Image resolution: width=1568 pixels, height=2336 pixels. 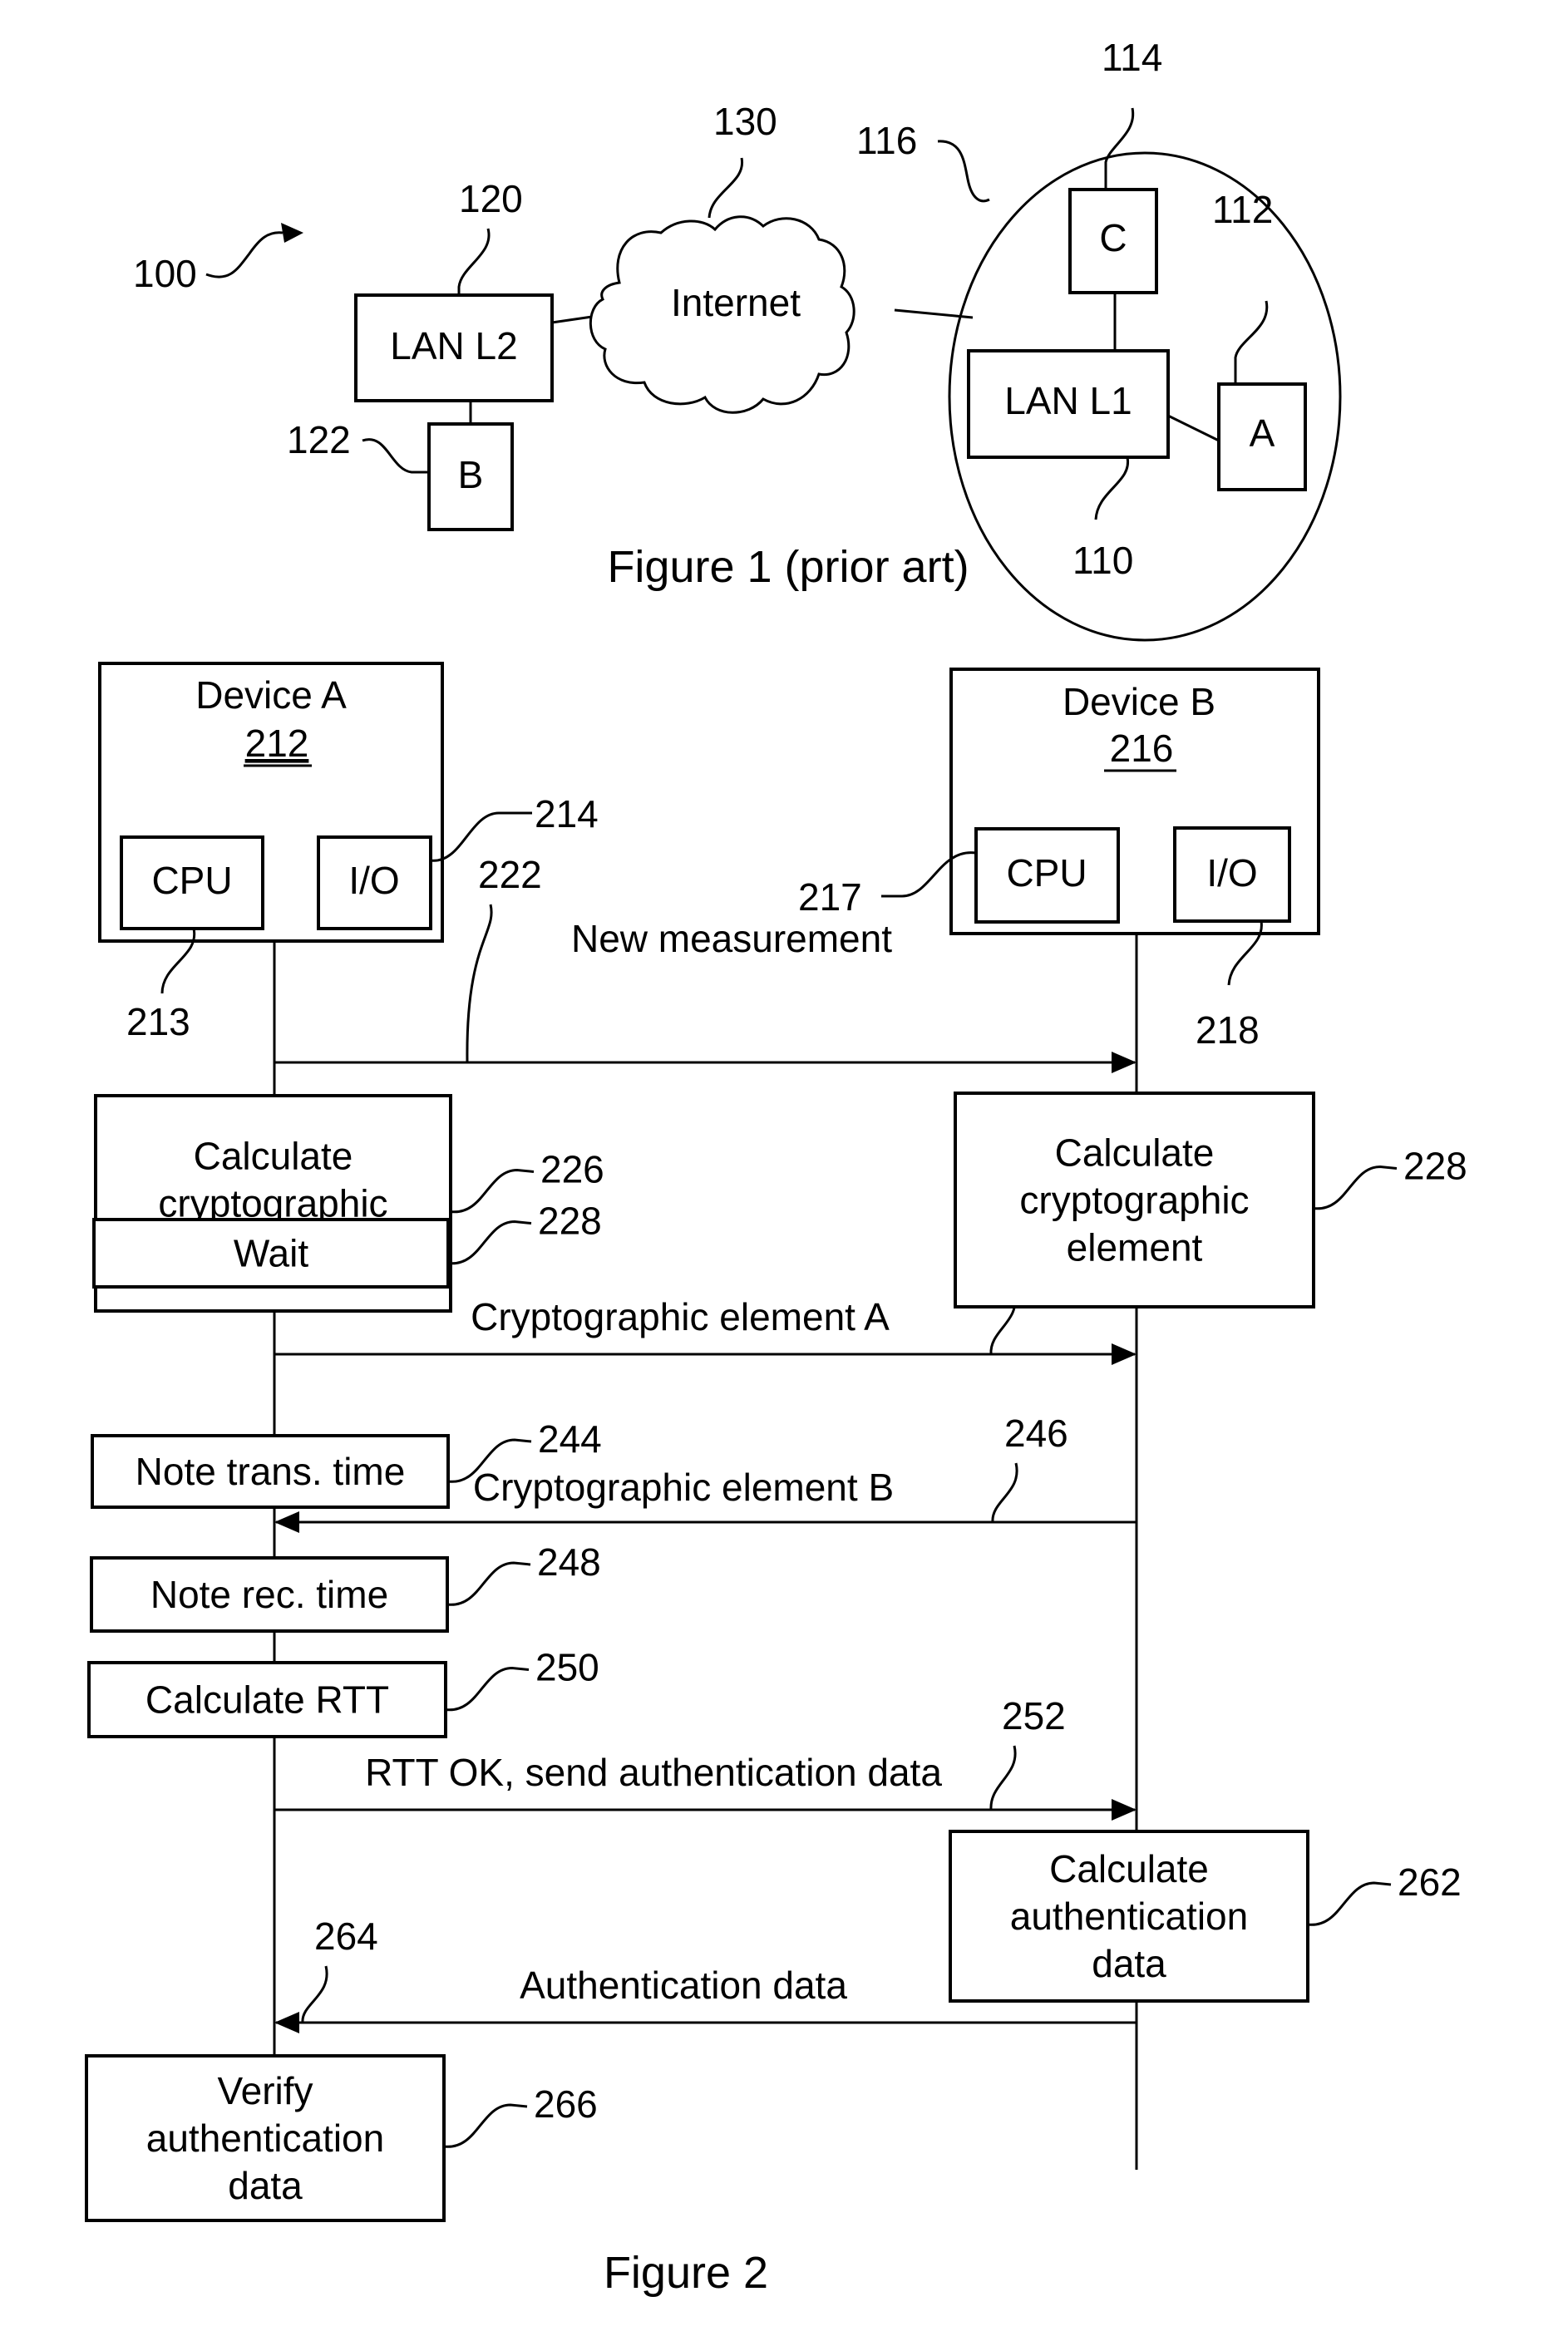 I want to click on device-b-io-label: I/O, so click(x=1231, y=873).